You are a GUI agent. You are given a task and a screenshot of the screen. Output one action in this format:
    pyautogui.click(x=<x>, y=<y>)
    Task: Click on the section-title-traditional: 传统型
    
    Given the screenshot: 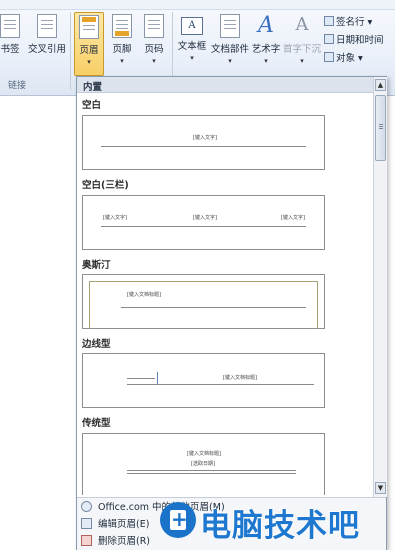 What is the action you would take?
    pyautogui.click(x=96, y=423)
    